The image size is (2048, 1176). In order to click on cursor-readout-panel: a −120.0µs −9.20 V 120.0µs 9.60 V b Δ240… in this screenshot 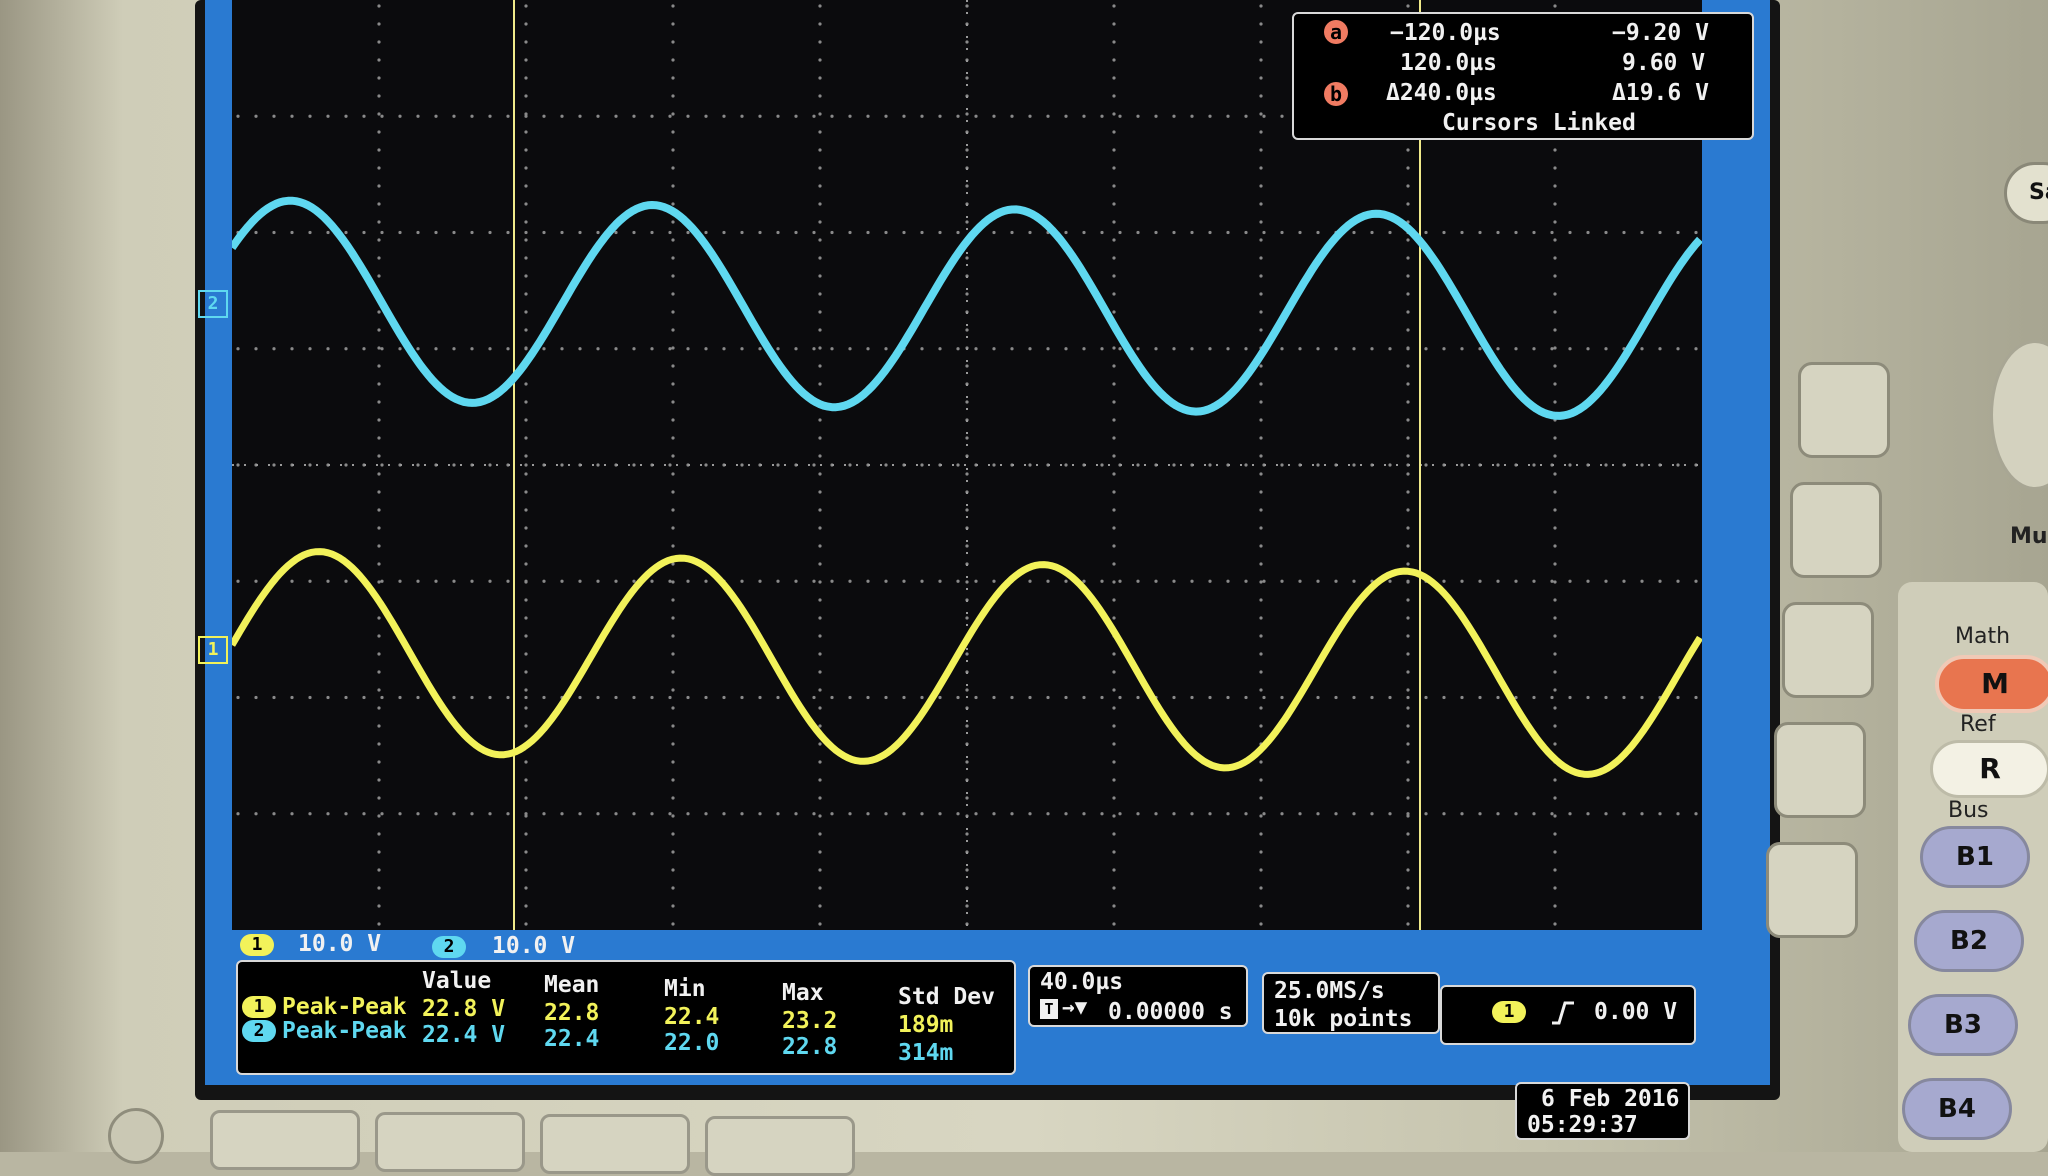, I will do `click(1523, 76)`.